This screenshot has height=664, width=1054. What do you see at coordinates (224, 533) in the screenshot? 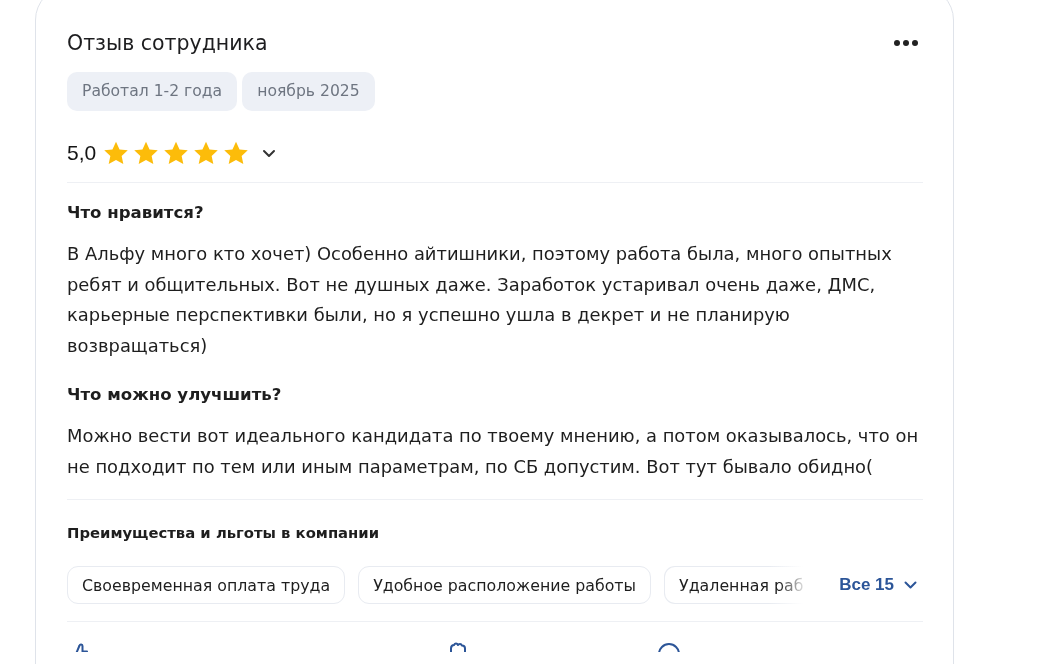
I see `benefits-heading: Преимущества и льготы в компании` at bounding box center [224, 533].